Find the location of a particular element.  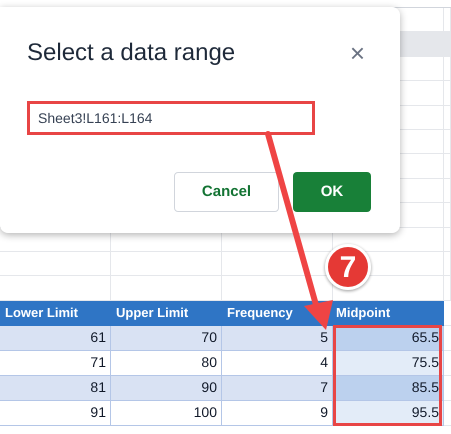

table-cell: 100 is located at coordinates (166, 413).